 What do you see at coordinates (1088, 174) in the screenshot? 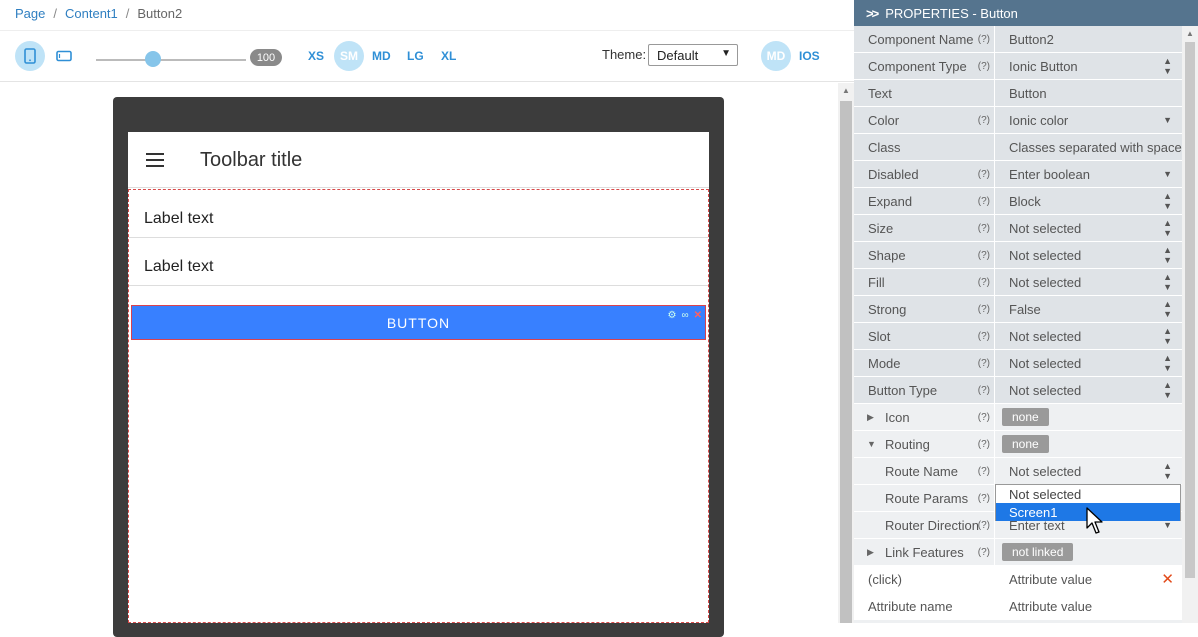
I see `property-value-disabled: Enter boolean ▼` at bounding box center [1088, 174].